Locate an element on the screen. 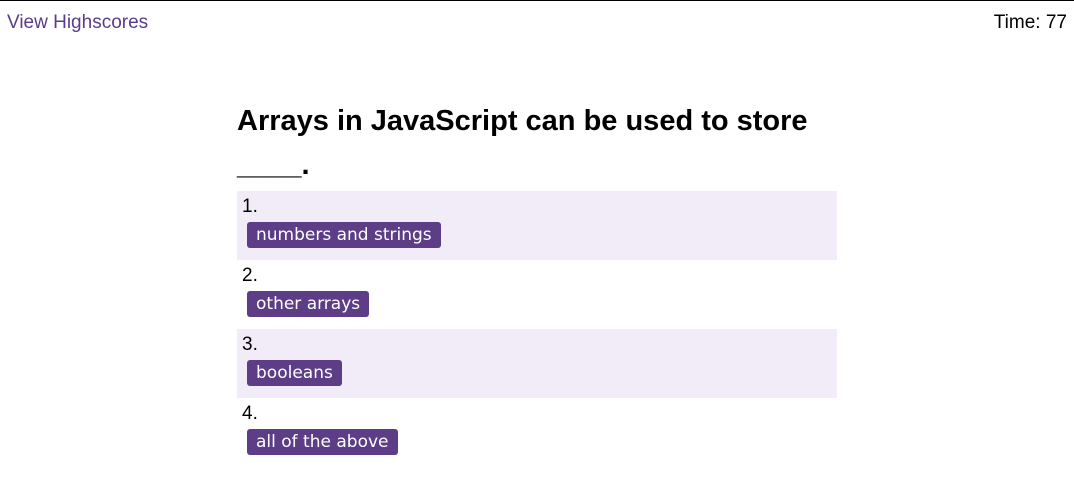 Image resolution: width=1074 pixels, height=481 pixels. choice-item: 4. all of the above is located at coordinates (537, 432).